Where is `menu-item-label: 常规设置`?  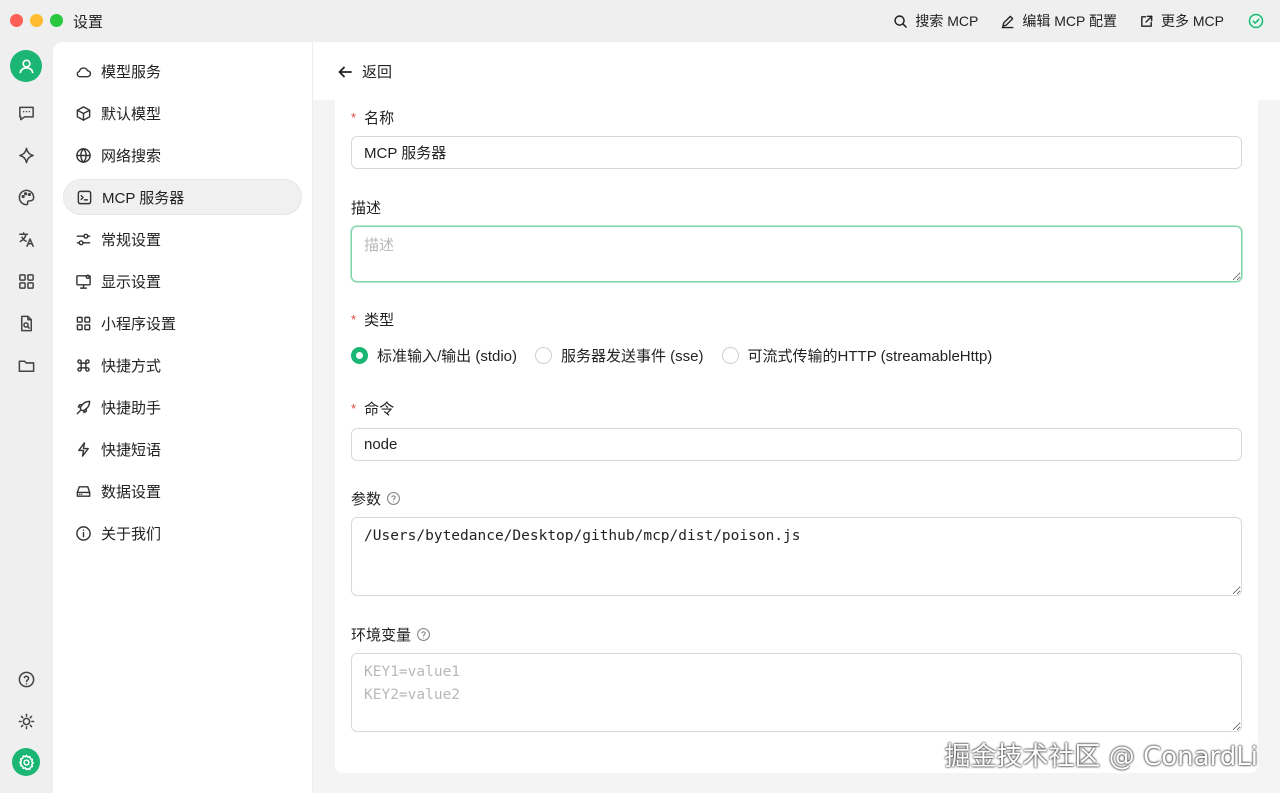 menu-item-label: 常规设置 is located at coordinates (131, 240).